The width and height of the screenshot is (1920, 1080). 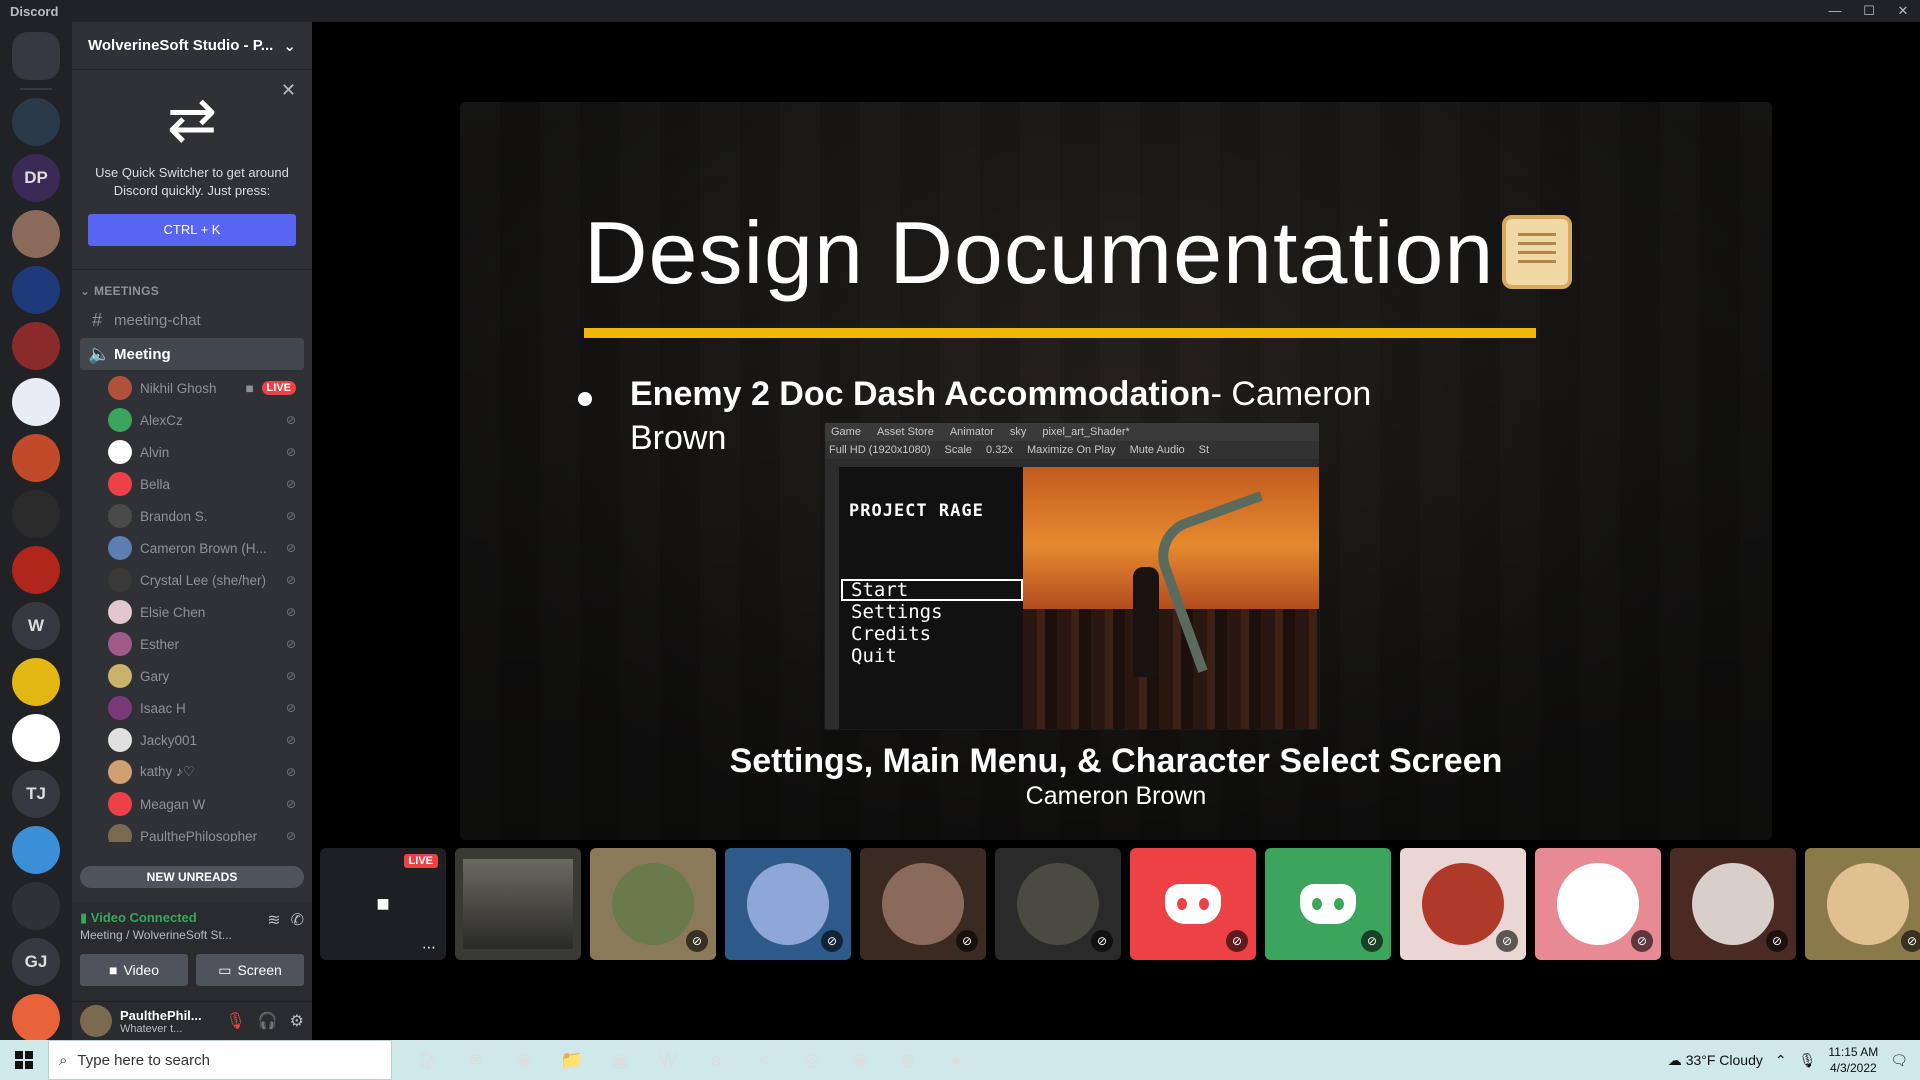 What do you see at coordinates (250, 970) in the screenshot?
I see `screen-share-button: ▭ Screen` at bounding box center [250, 970].